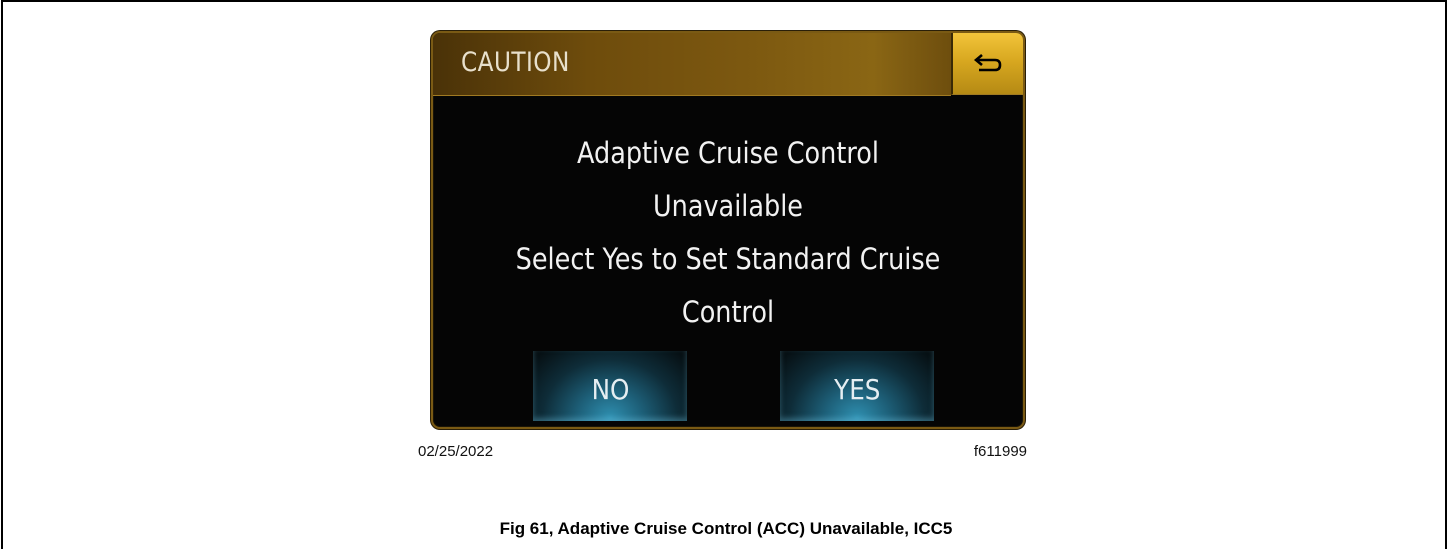 This screenshot has width=1452, height=549. I want to click on back-button, so click(987, 64).